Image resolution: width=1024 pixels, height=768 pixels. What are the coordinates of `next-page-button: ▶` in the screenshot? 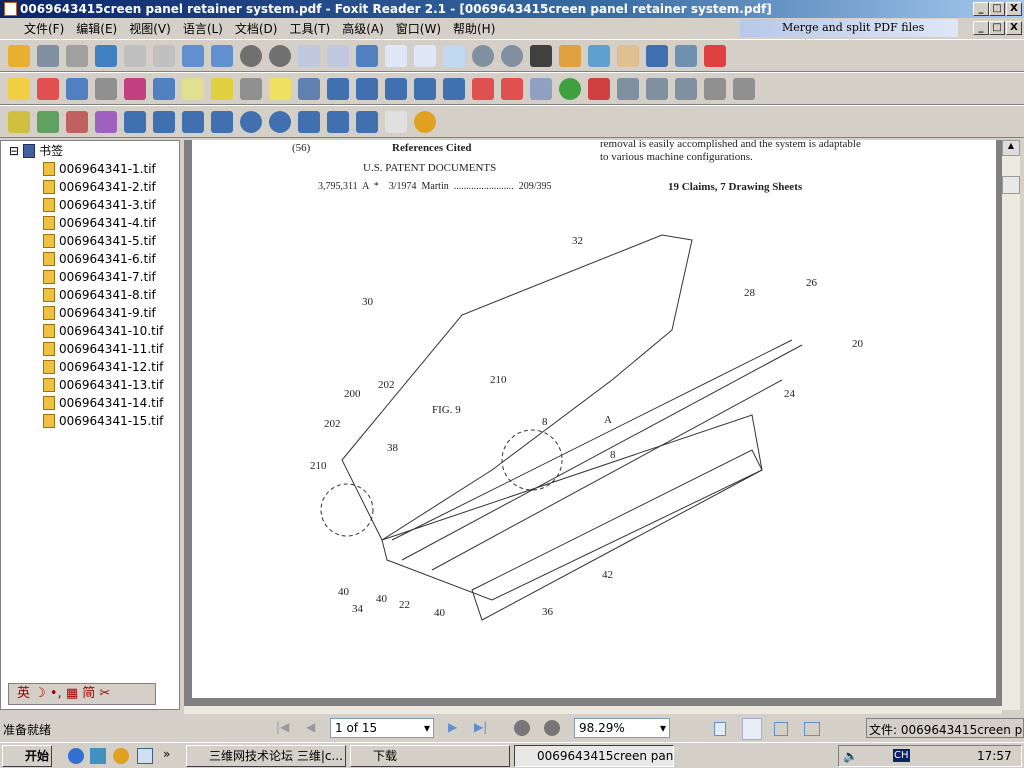 It's located at (452, 727).